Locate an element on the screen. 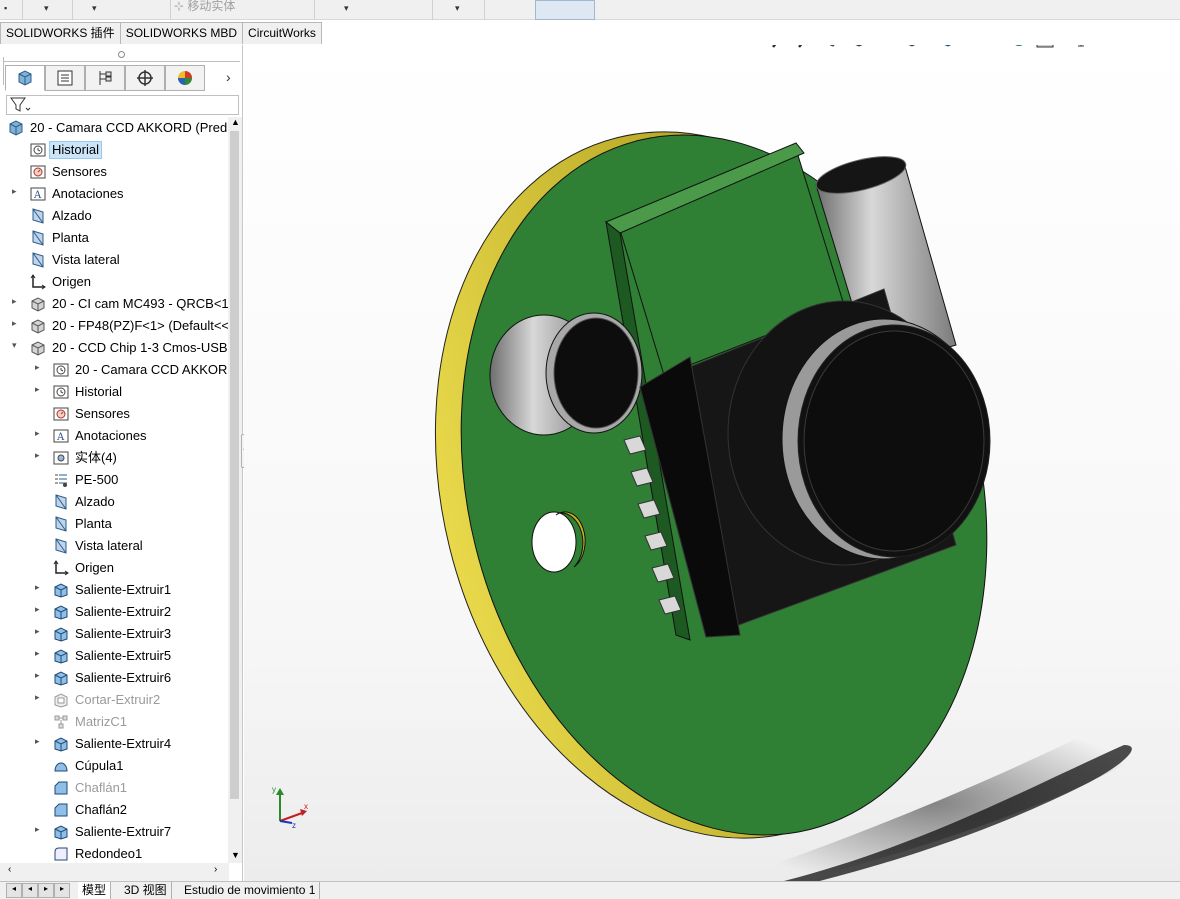  dynamic-annotation-button is located at coordinates (885, 47).